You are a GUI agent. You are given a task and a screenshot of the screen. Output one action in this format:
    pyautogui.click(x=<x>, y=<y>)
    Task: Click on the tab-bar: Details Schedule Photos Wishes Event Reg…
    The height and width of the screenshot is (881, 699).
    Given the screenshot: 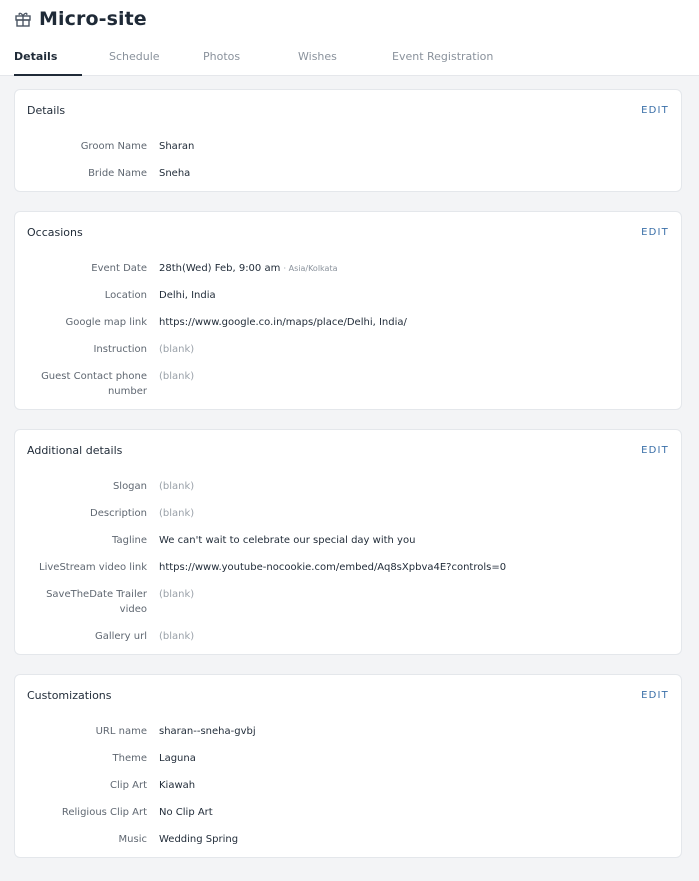 What is the action you would take?
    pyautogui.click(x=349, y=63)
    